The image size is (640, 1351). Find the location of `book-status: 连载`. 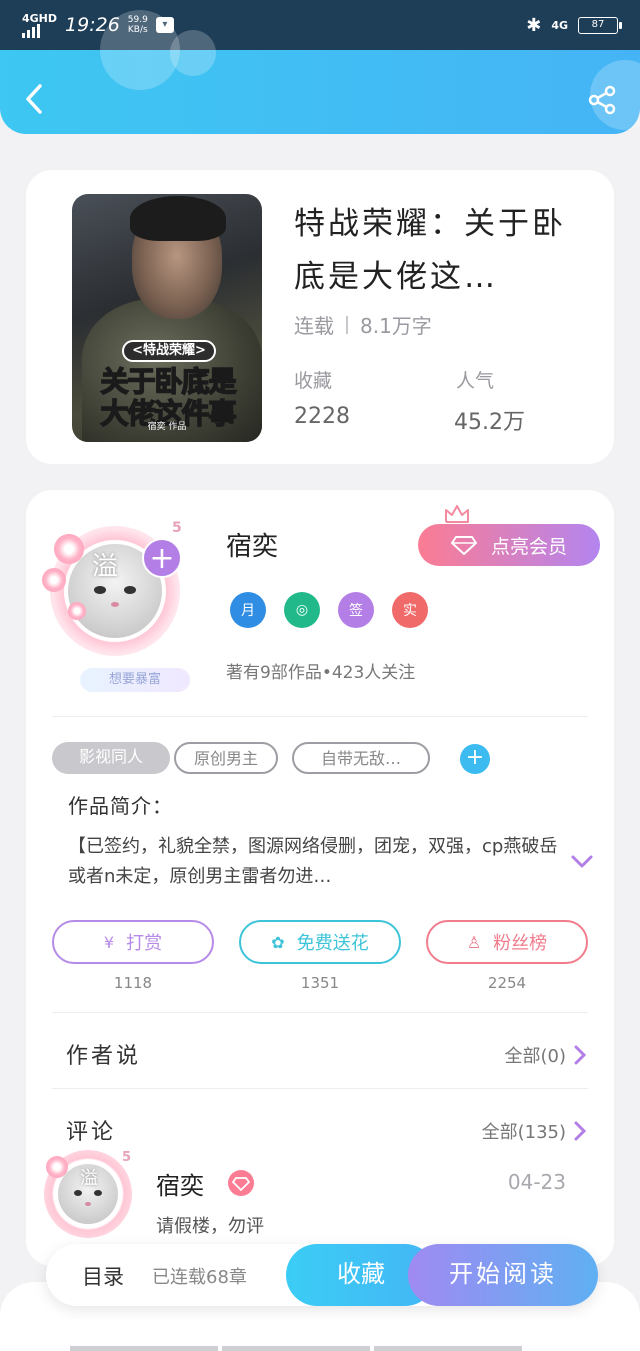

book-status: 连载 is located at coordinates (314, 326).